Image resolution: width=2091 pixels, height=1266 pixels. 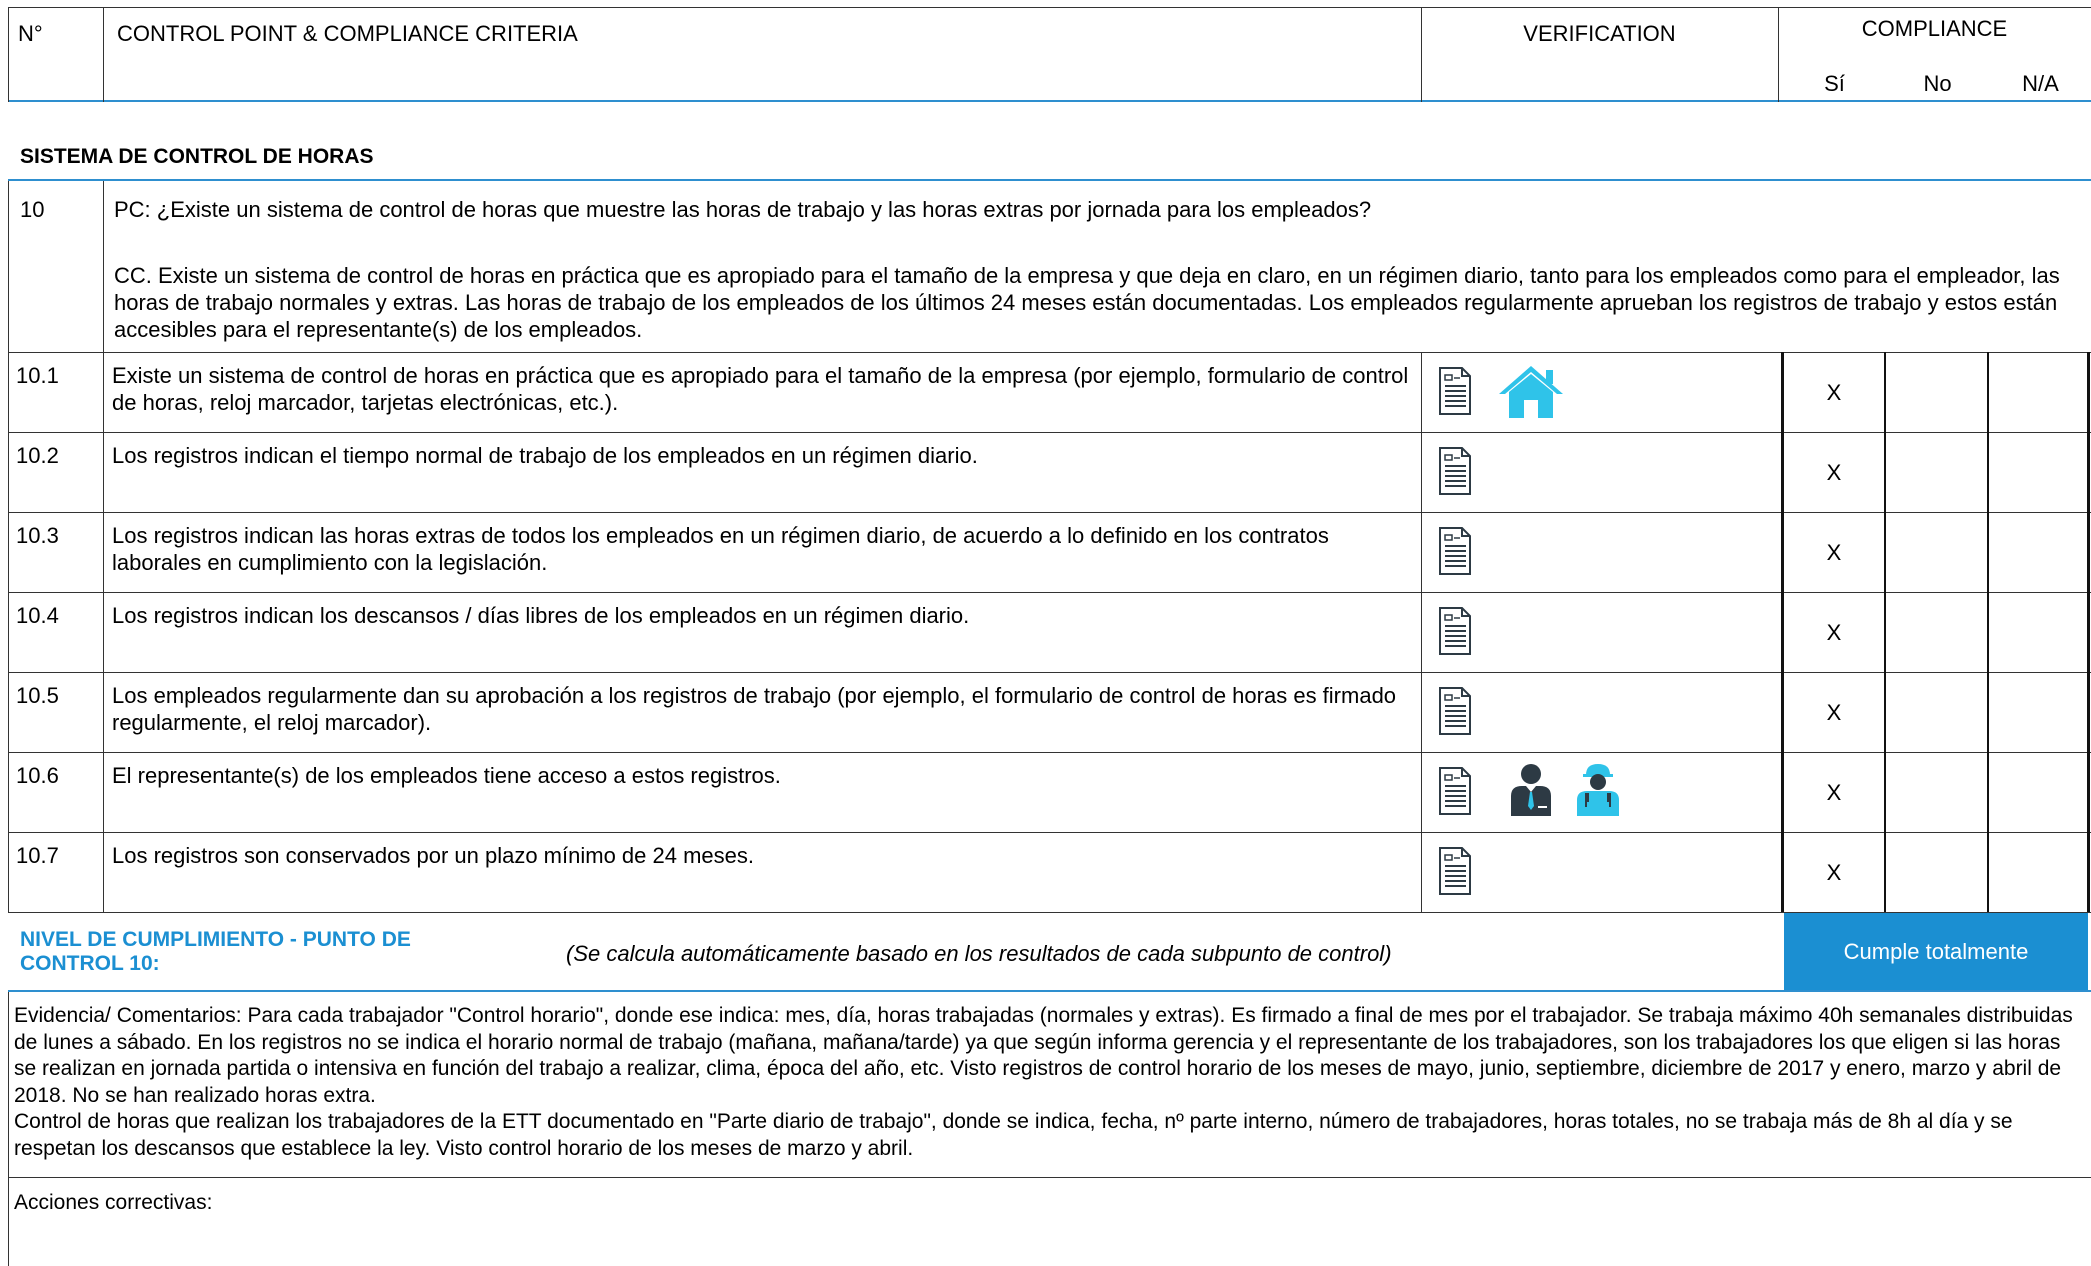 What do you see at coordinates (197, 156) in the screenshot?
I see `section-title: SISTEMA DE CONTROL DE HORAS` at bounding box center [197, 156].